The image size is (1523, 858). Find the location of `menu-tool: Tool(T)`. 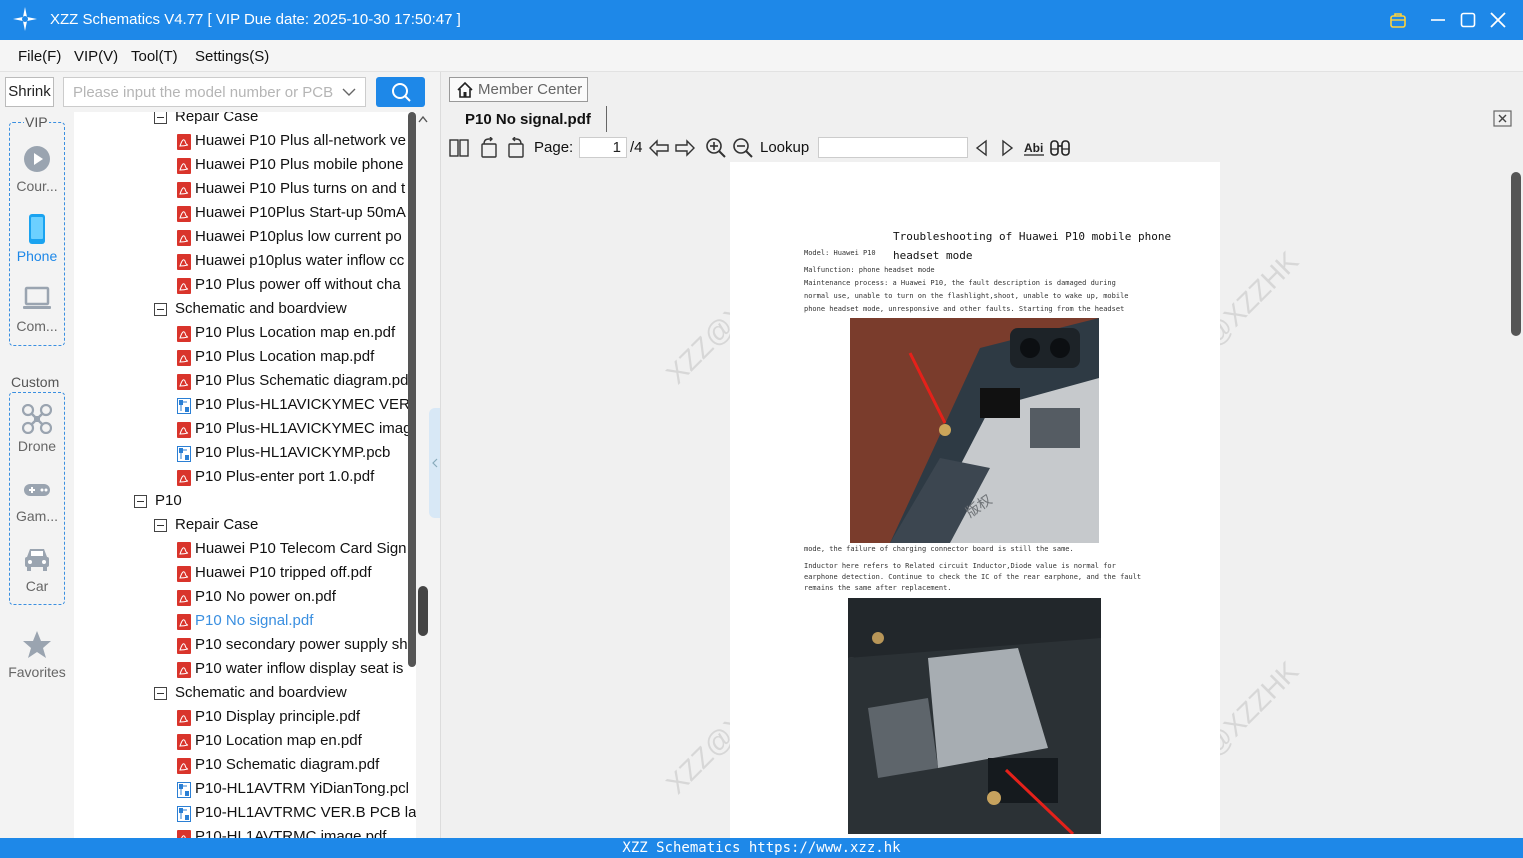

menu-tool: Tool(T) is located at coordinates (154, 56).